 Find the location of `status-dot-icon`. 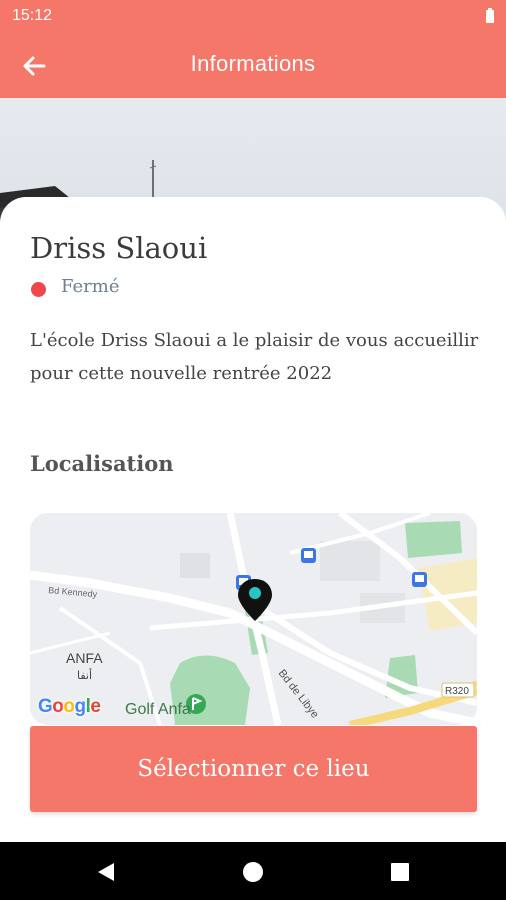

status-dot-icon is located at coordinates (38, 289).